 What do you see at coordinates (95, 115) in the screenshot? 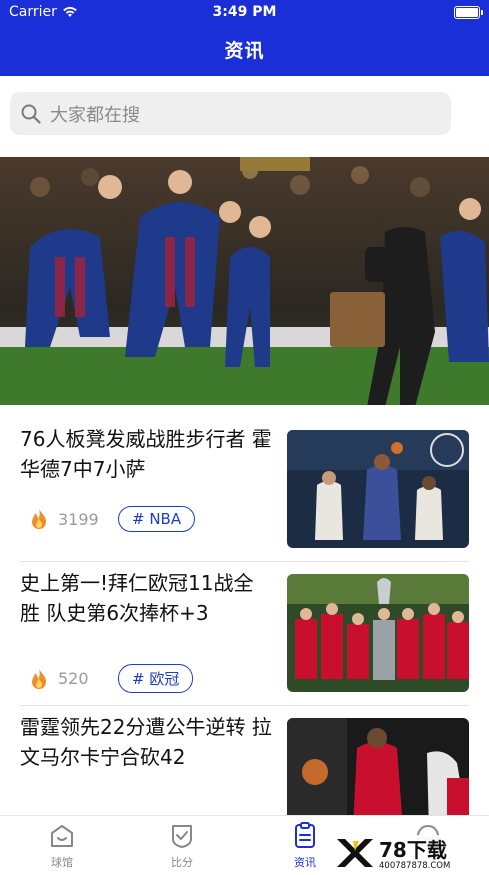
I see `search-placeholder: 大家都在搜` at bounding box center [95, 115].